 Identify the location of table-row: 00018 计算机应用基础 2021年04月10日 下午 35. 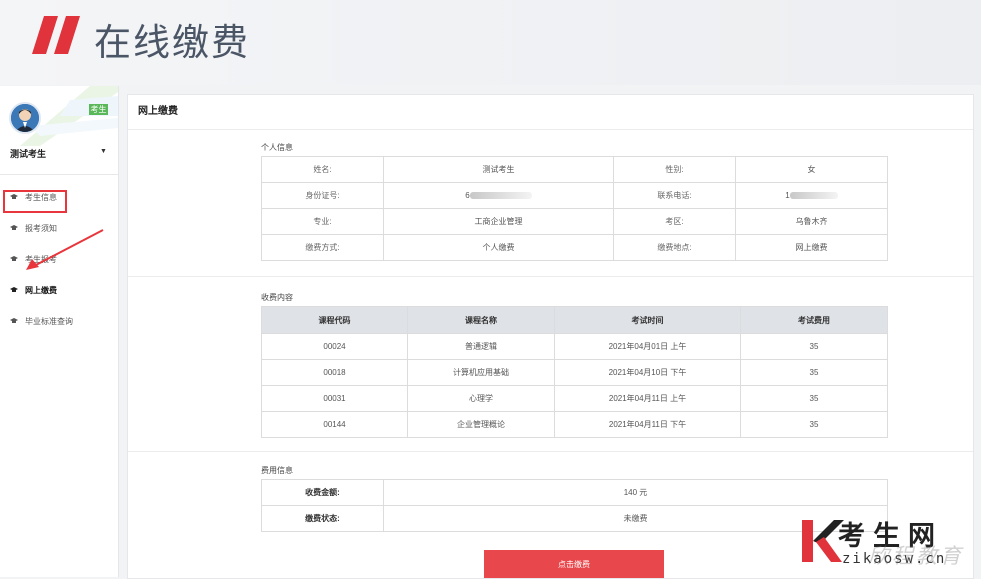
(574, 372).